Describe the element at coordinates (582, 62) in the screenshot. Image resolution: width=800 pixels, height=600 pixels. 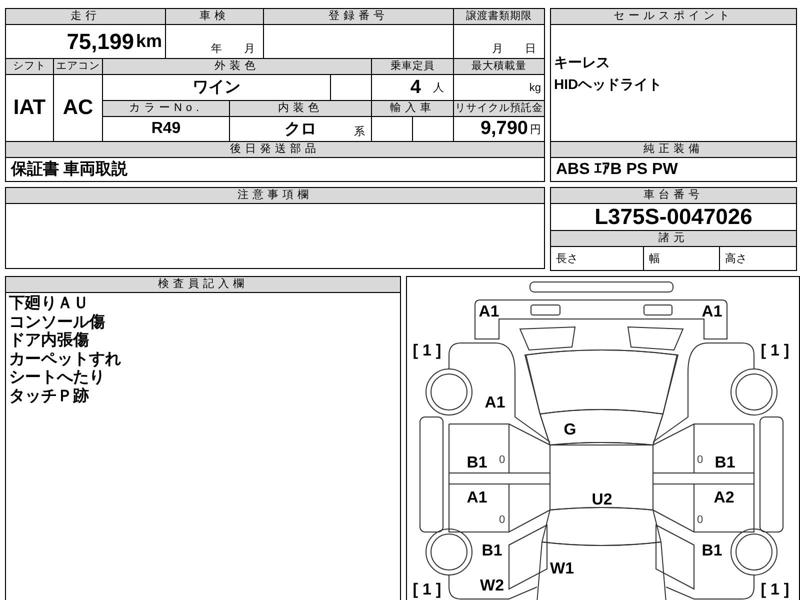
I see `sales-point: キーレス` at that location.